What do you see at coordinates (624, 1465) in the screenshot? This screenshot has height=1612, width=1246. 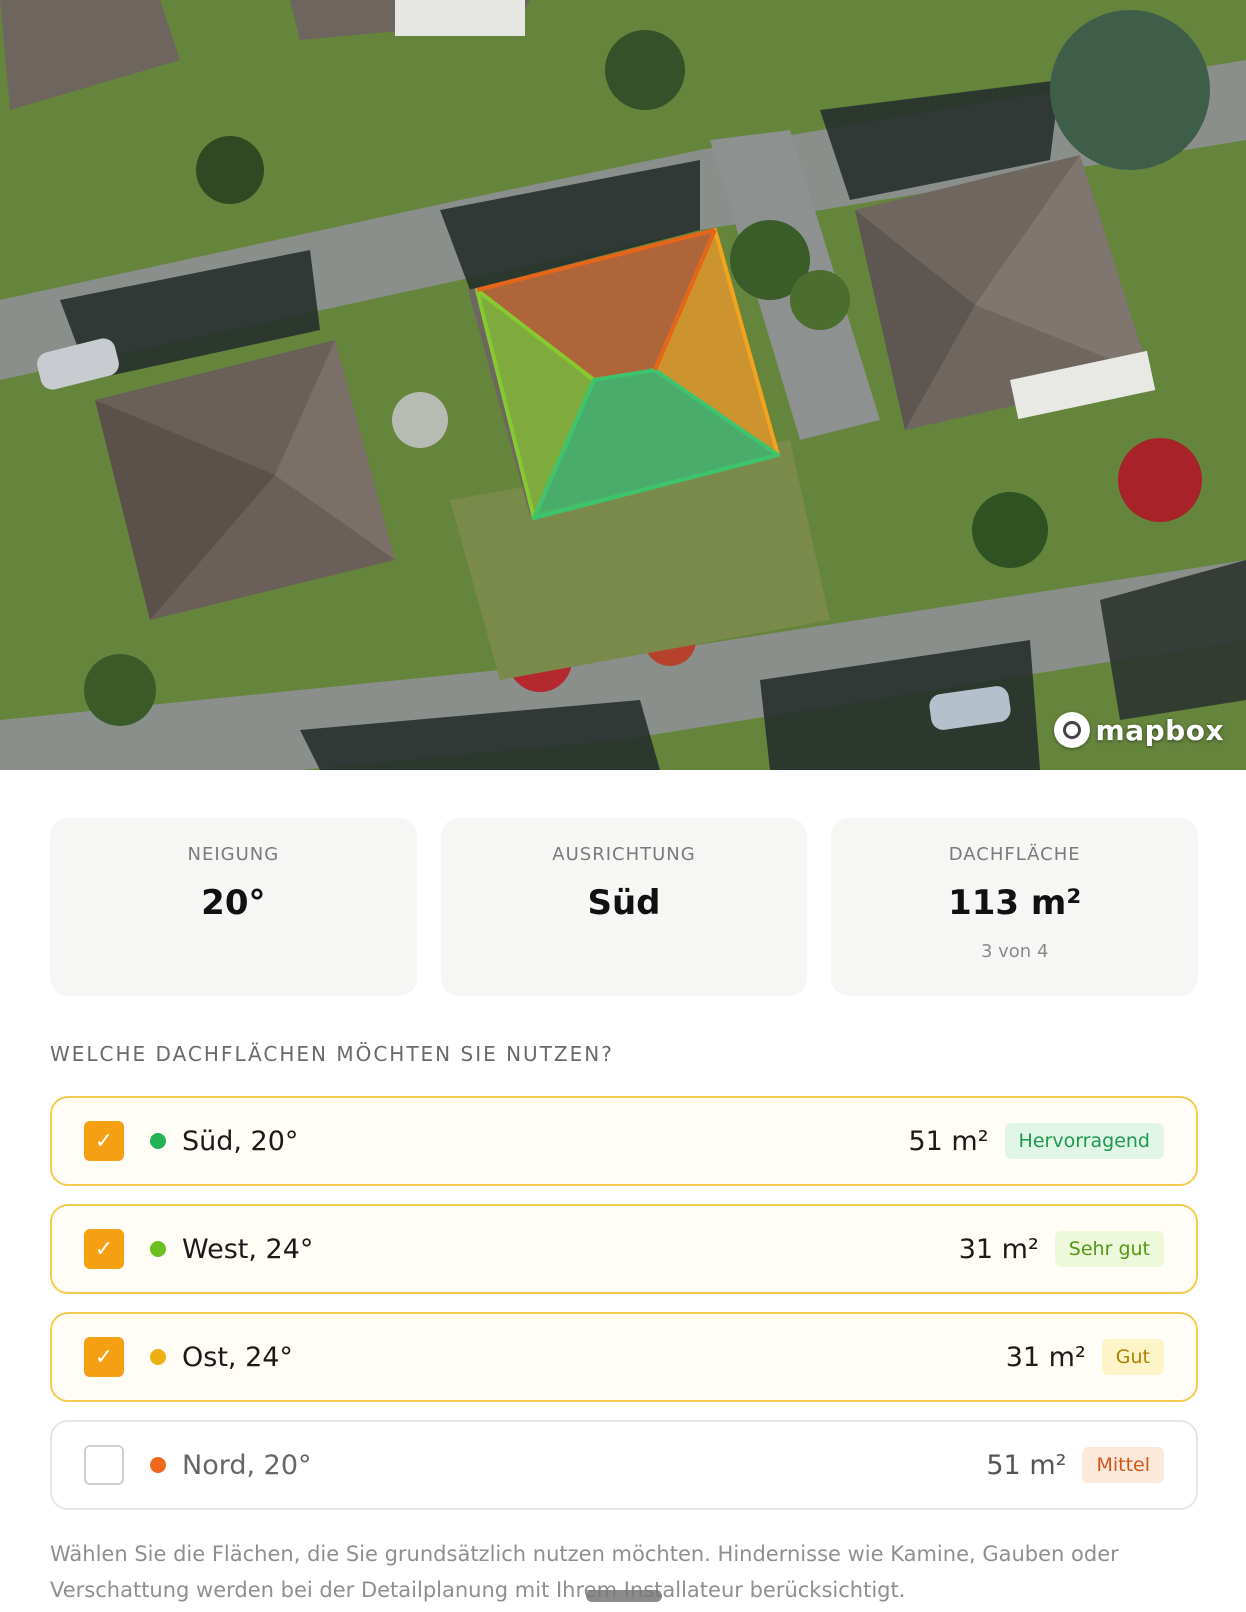 I see `roof-option-nord: Nord, 20° 51 m² Mittel` at bounding box center [624, 1465].